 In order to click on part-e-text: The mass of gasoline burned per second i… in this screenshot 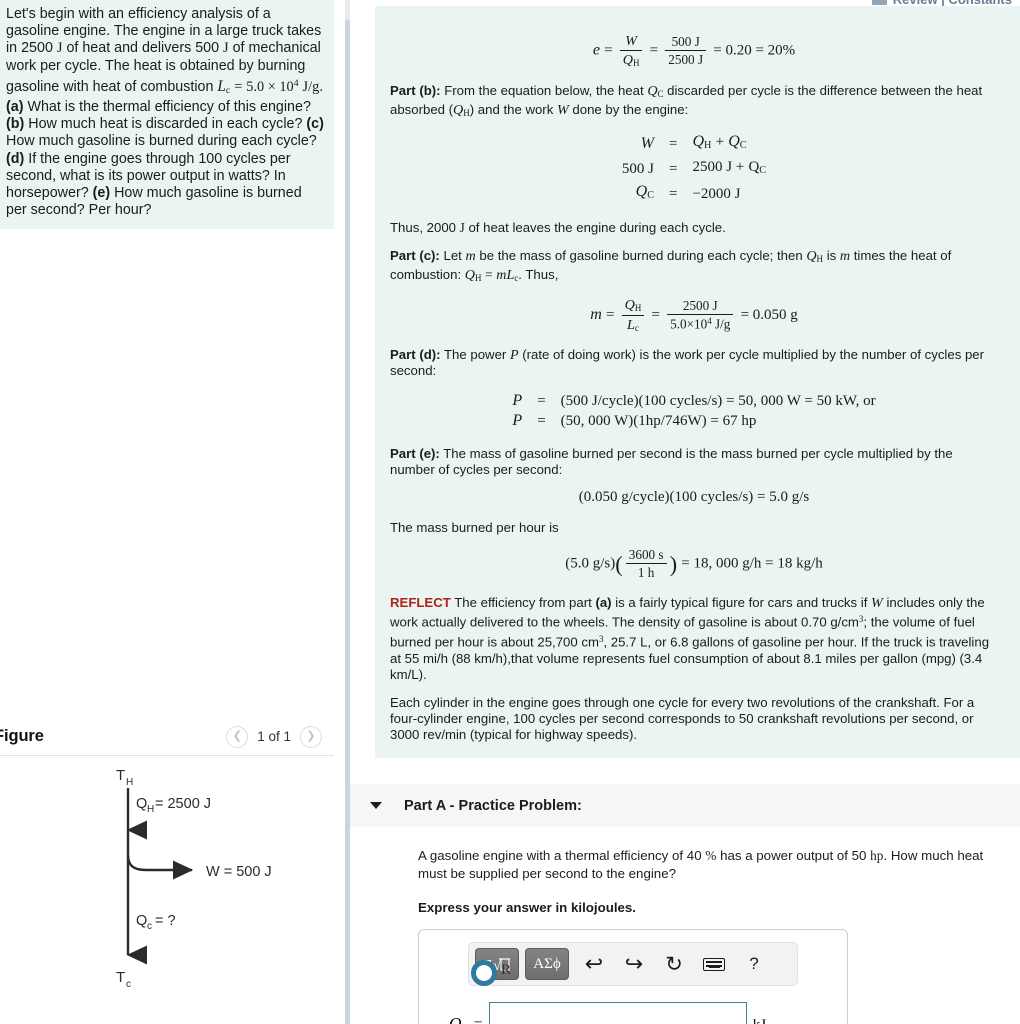, I will do `click(671, 461)`.